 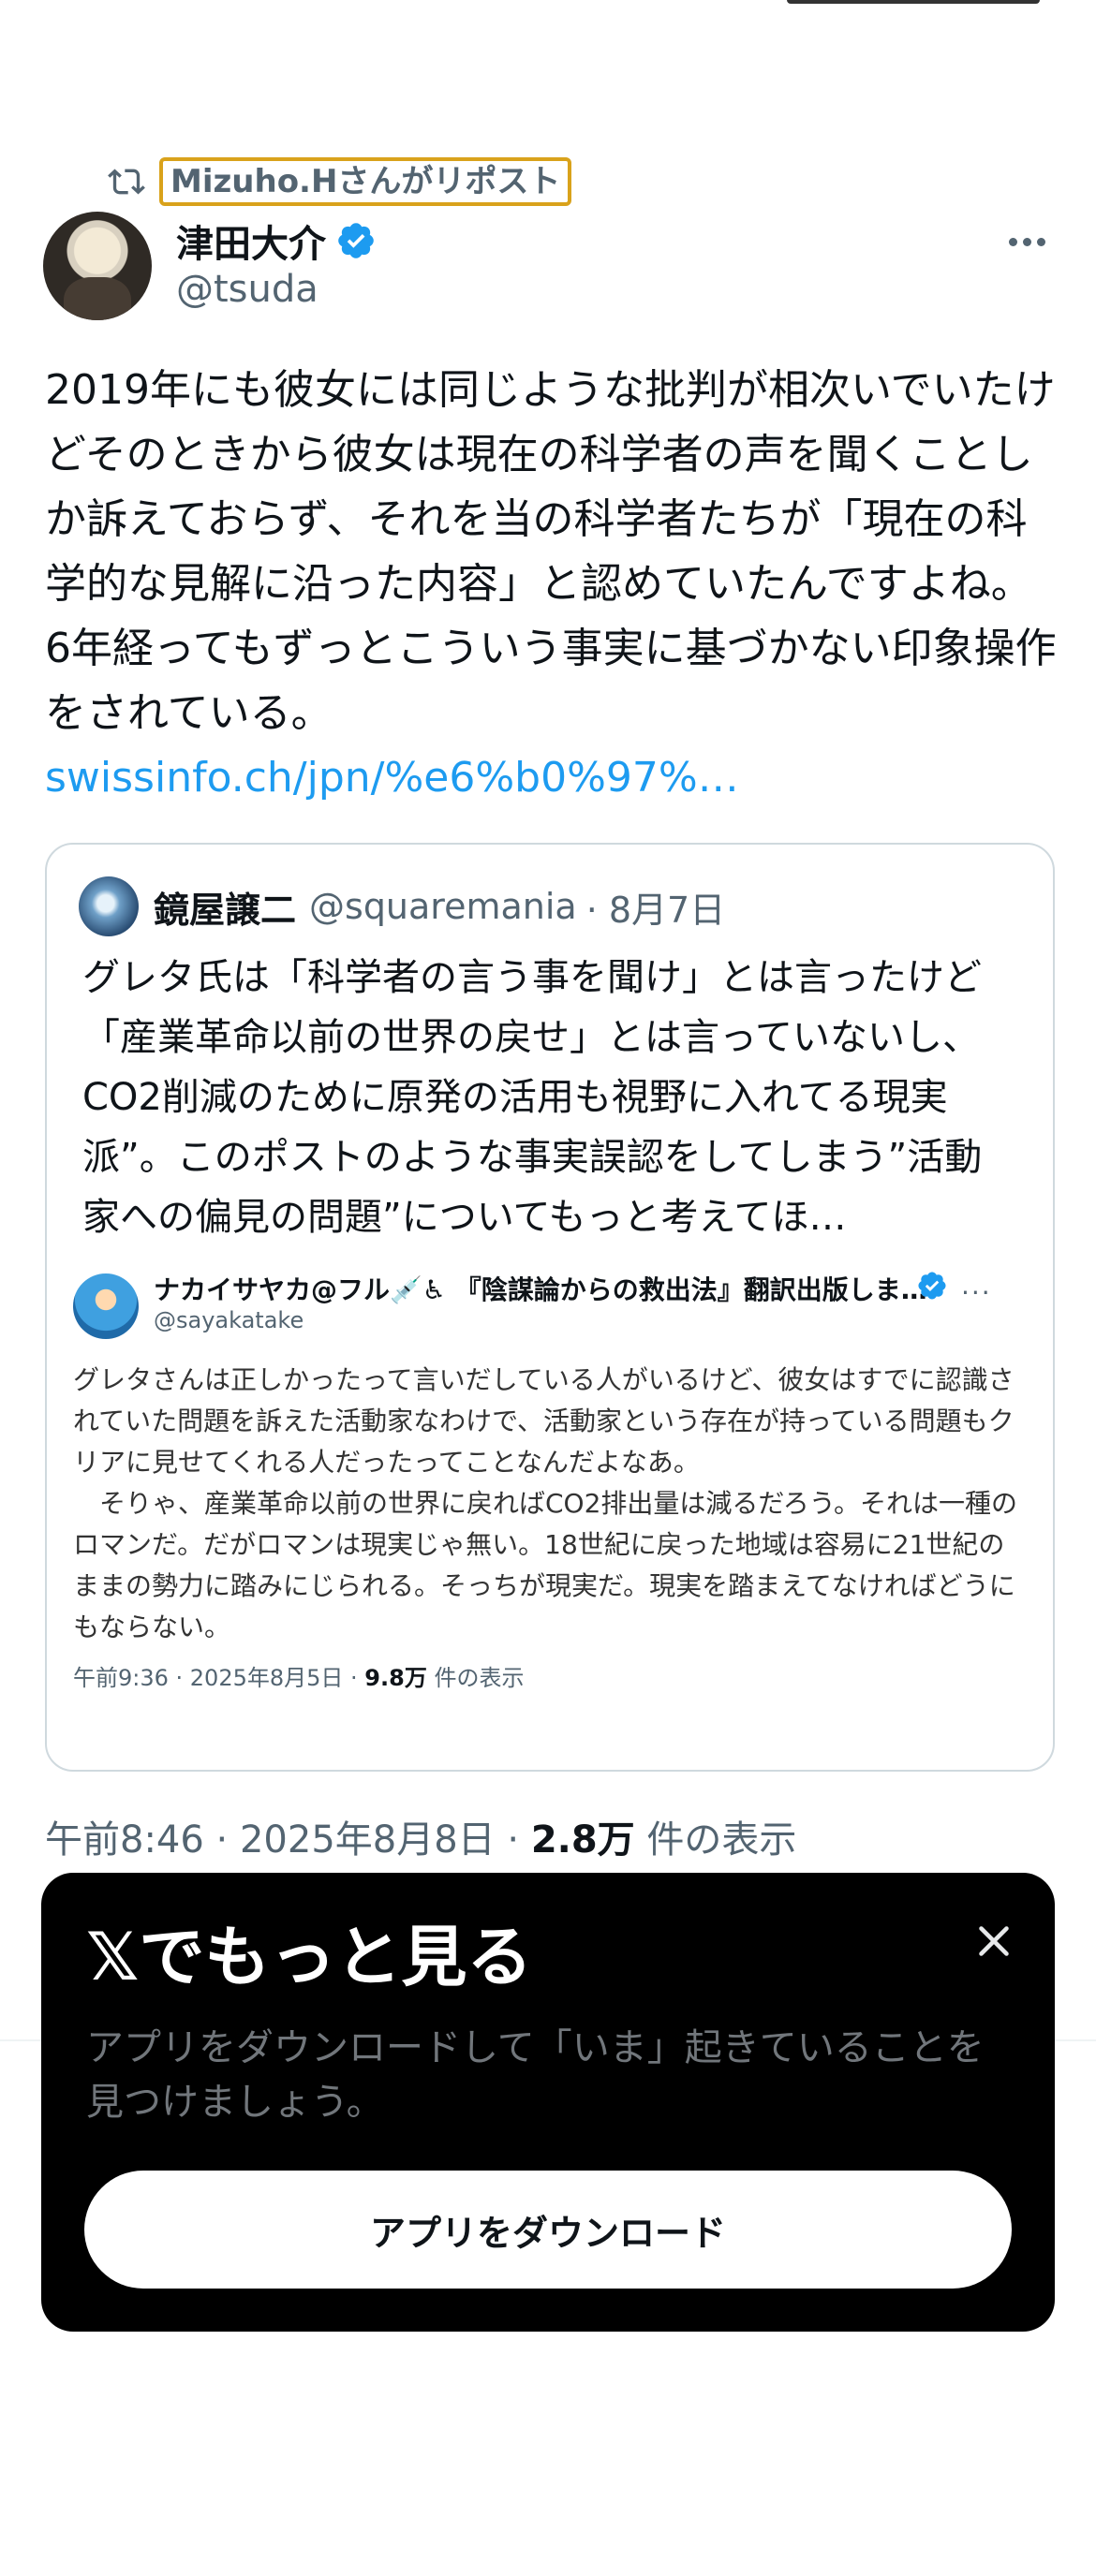 I want to click on post-view-count: 2.8万, so click(x=582, y=1840).